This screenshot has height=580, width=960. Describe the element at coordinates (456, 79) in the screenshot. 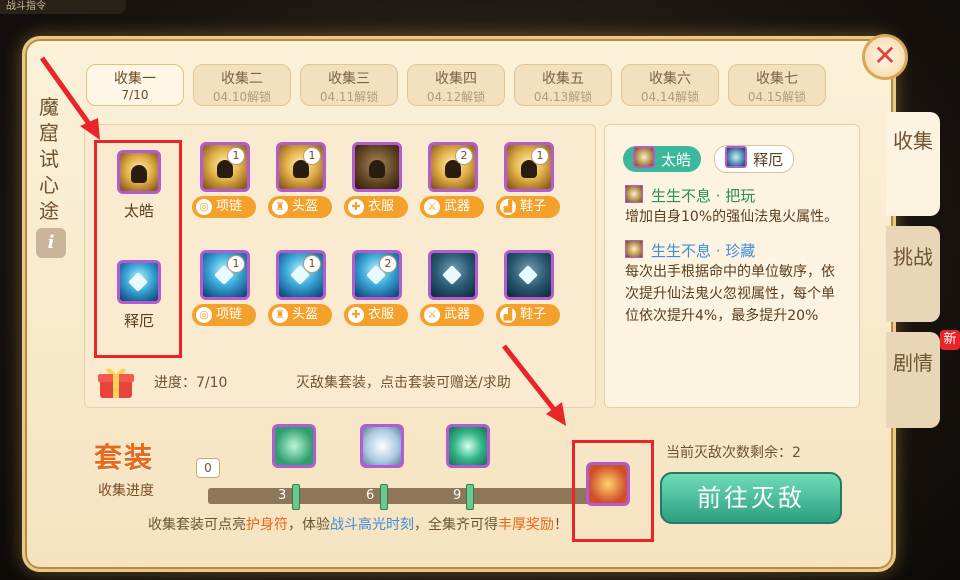

I see `tab-label: 收集四` at that location.